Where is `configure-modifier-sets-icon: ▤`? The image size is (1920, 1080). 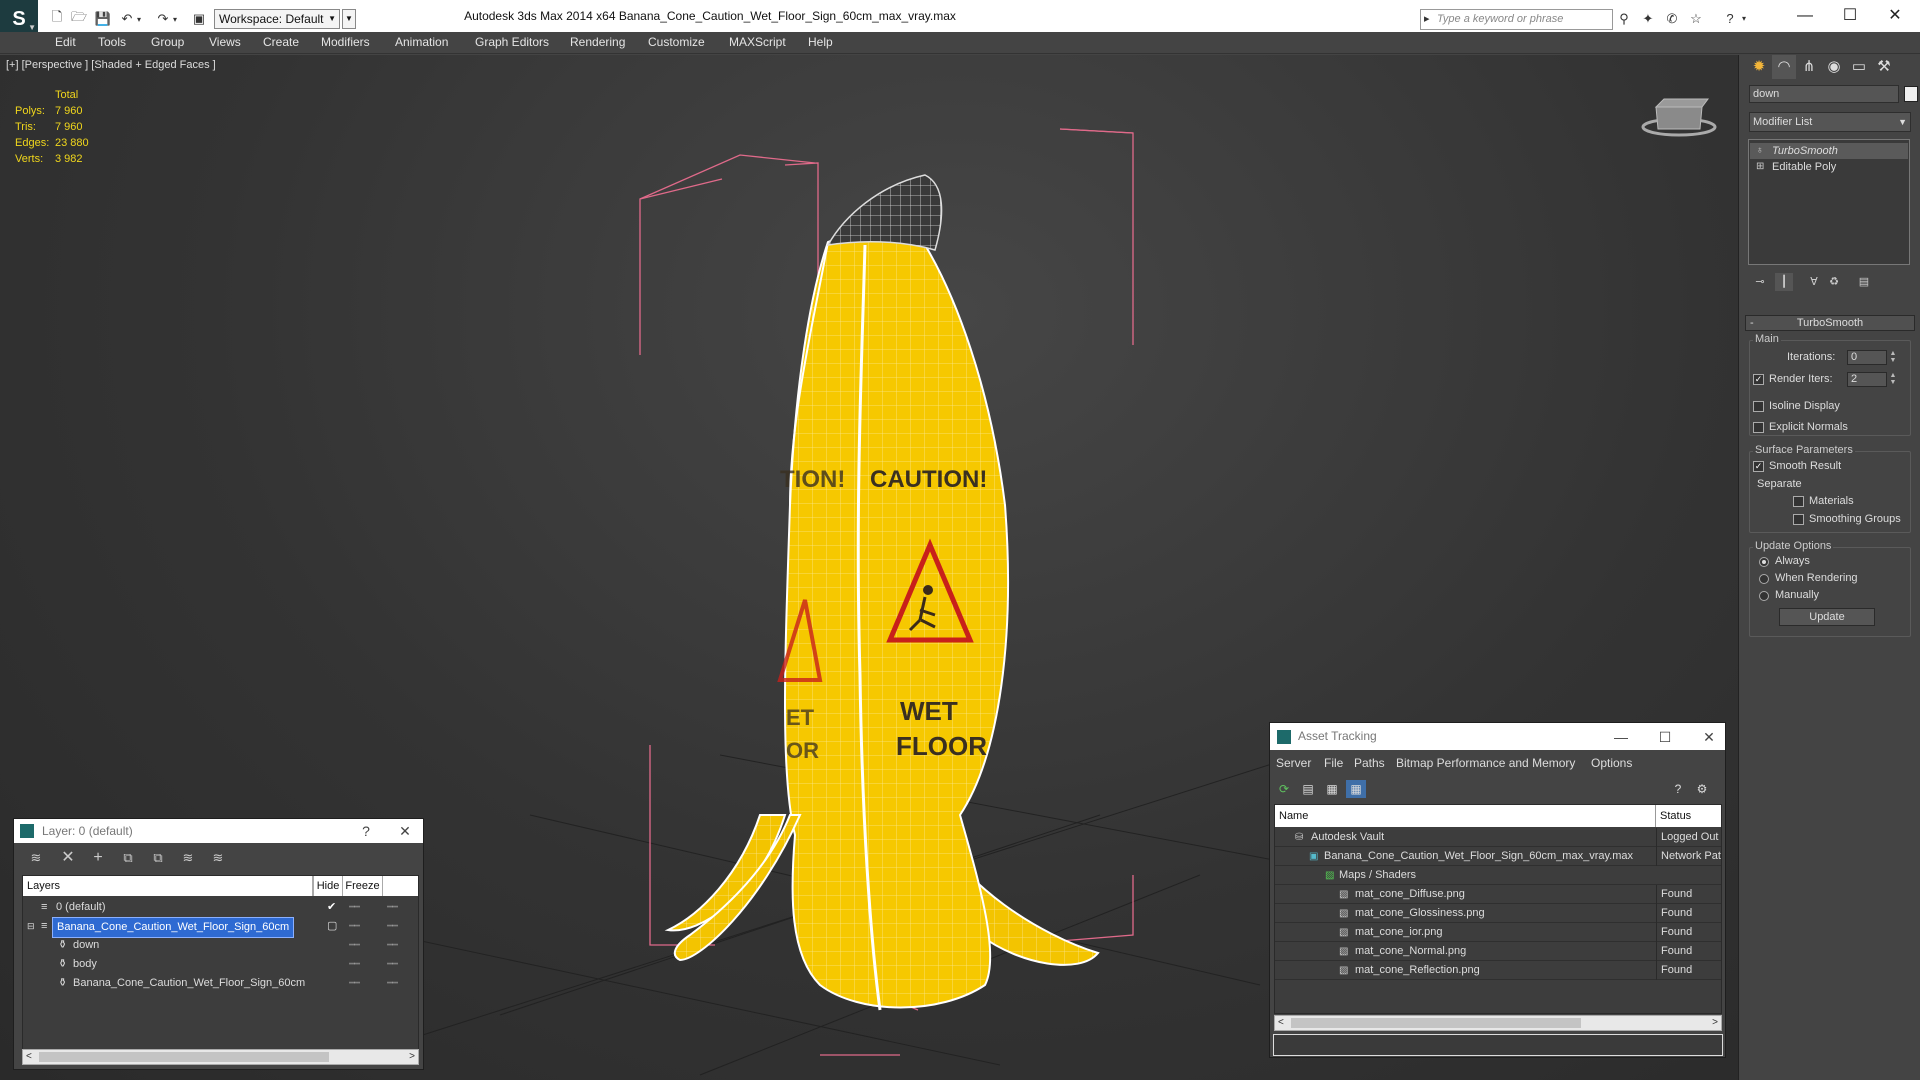
configure-modifier-sets-icon: ▤ is located at coordinates (1864, 282).